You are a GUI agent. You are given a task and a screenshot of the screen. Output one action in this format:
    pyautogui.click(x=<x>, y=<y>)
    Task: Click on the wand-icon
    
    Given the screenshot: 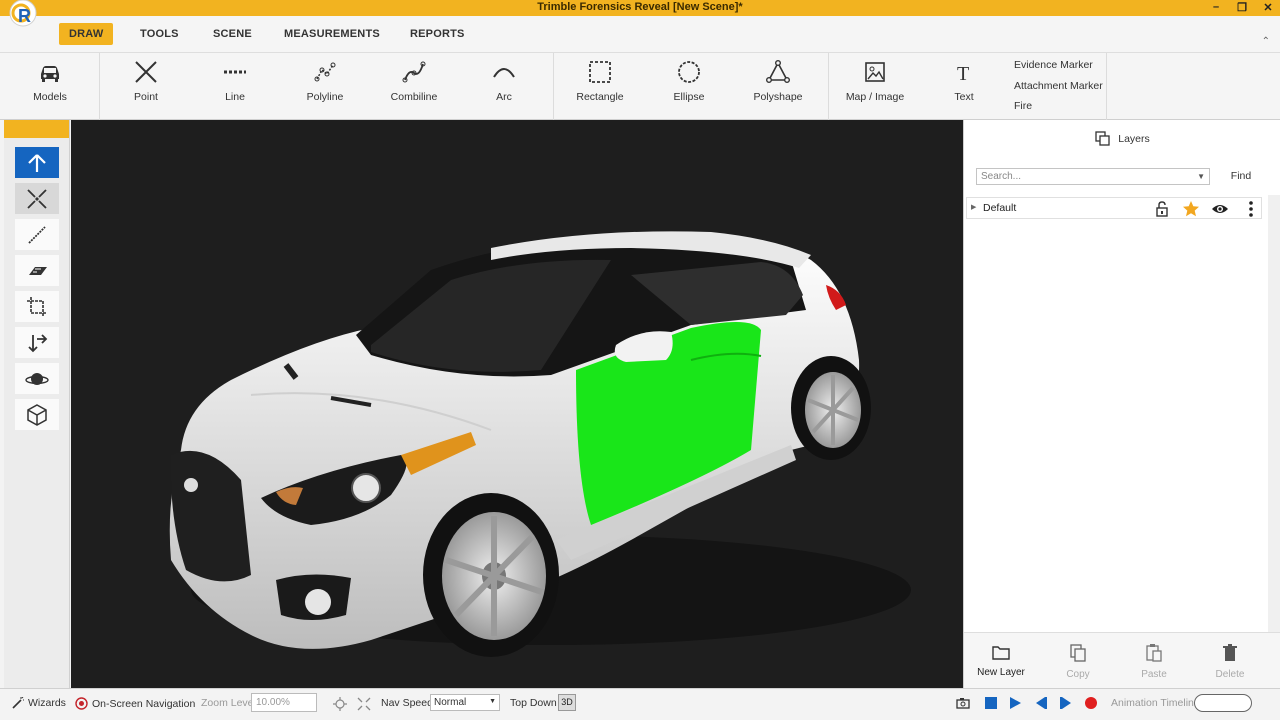 What is the action you would take?
    pyautogui.click(x=18, y=703)
    